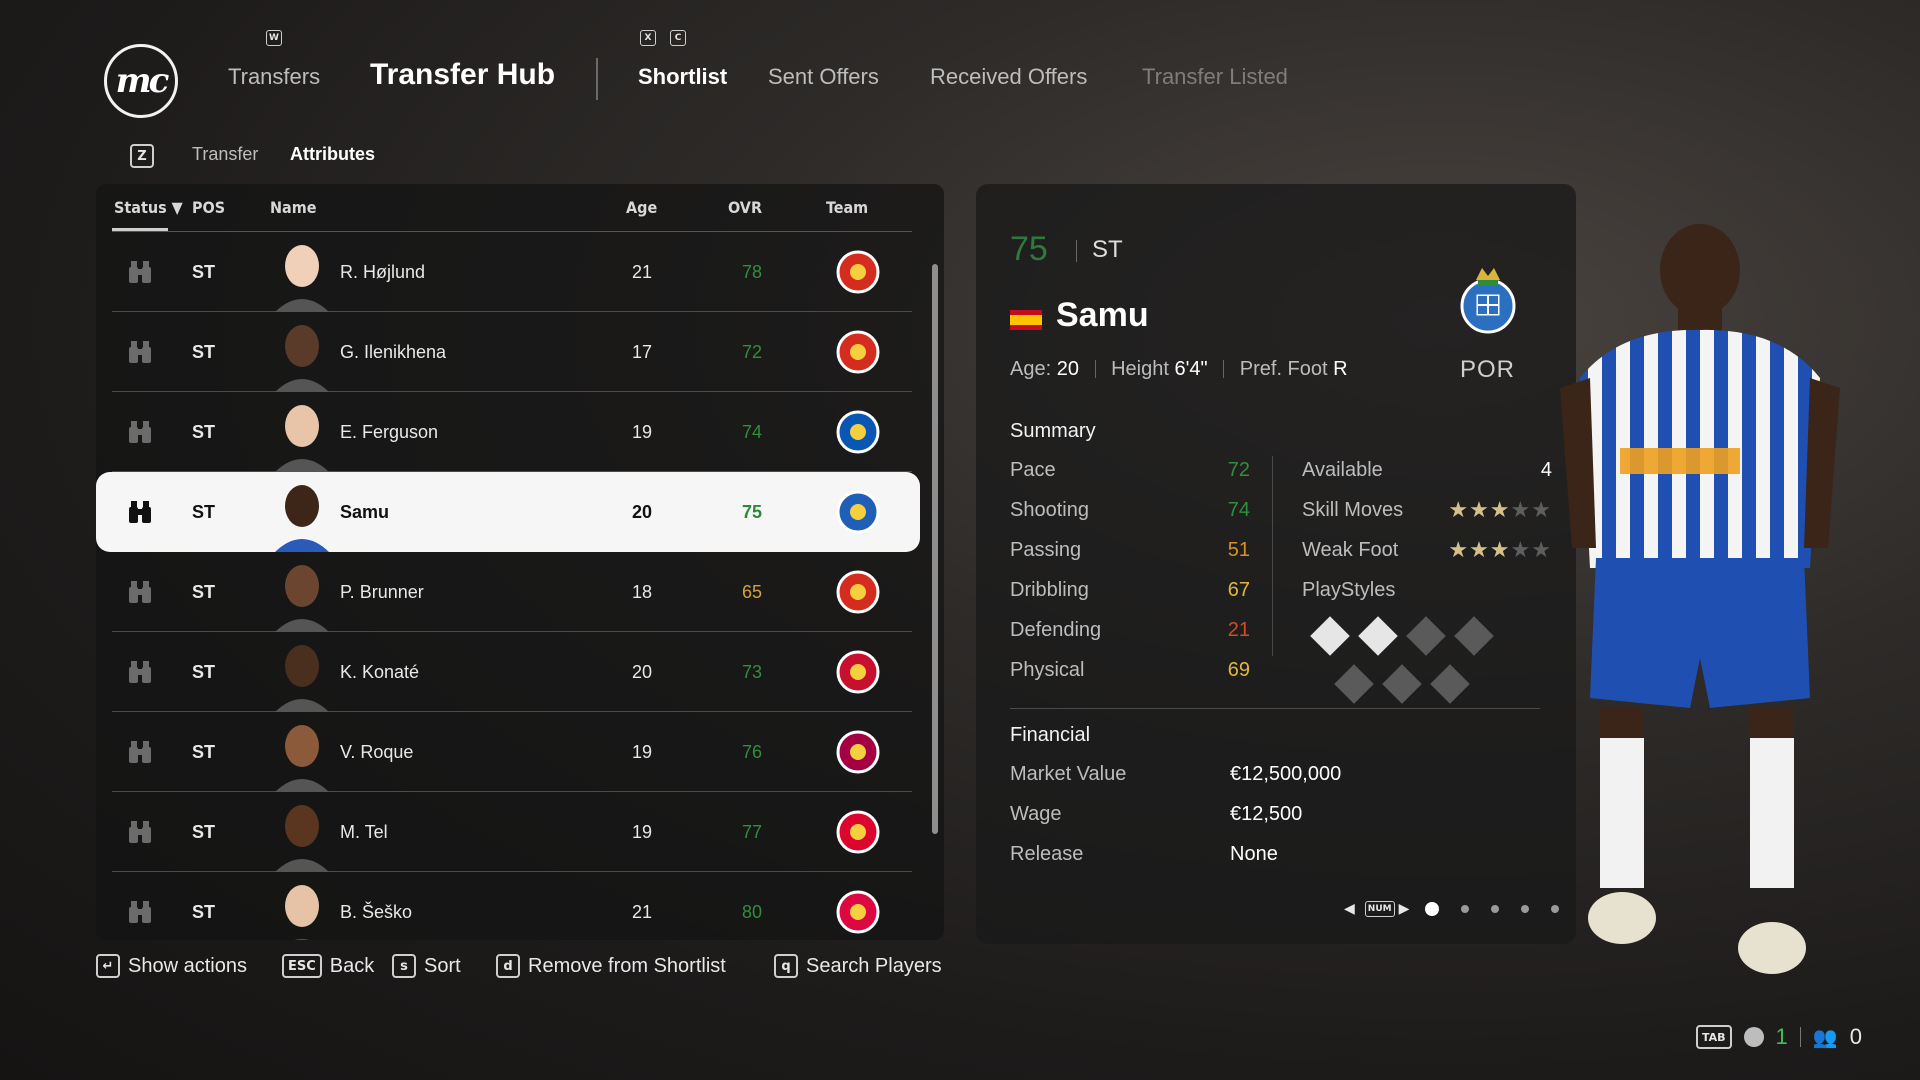 The width and height of the screenshot is (1920, 1080). I want to click on attribute-value: 51, so click(1238, 549).